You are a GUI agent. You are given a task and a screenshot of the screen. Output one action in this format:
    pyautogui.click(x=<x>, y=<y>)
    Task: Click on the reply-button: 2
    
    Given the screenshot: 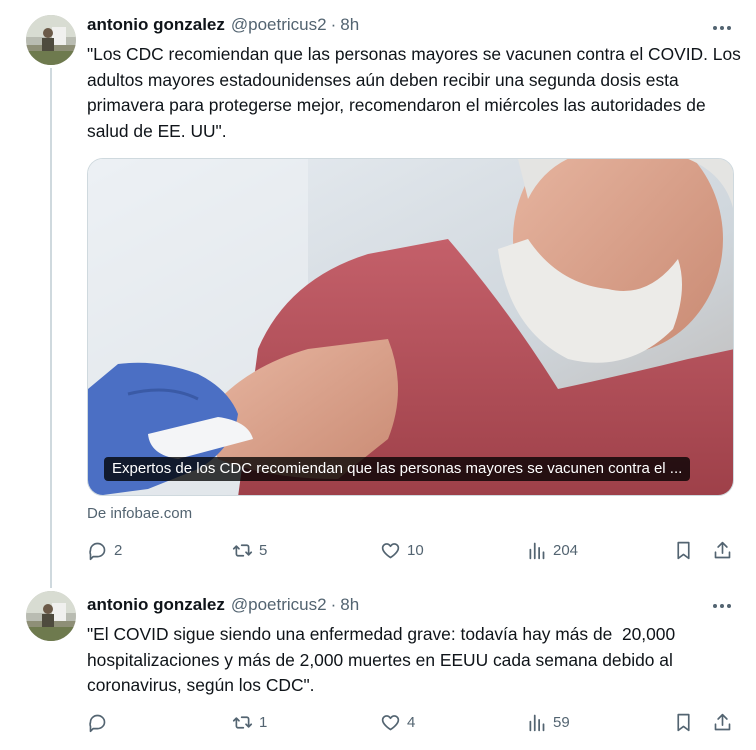 What is the action you would take?
    pyautogui.click(x=104, y=550)
    